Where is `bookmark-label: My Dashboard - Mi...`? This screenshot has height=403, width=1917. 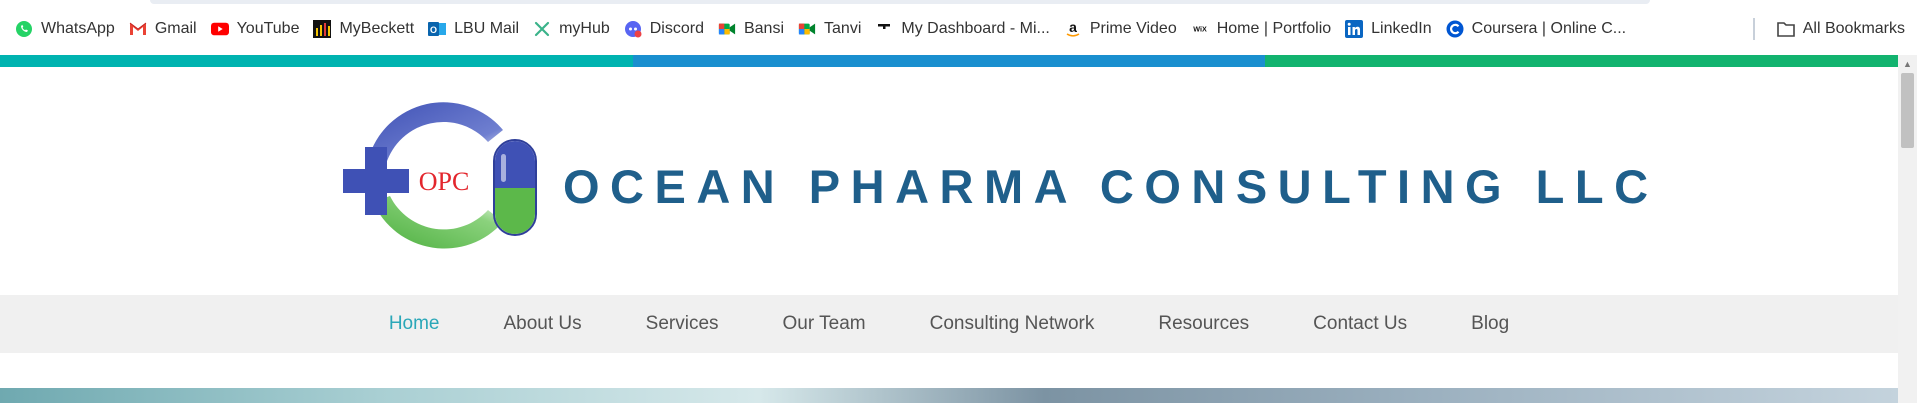 bookmark-label: My Dashboard - Mi... is located at coordinates (975, 28).